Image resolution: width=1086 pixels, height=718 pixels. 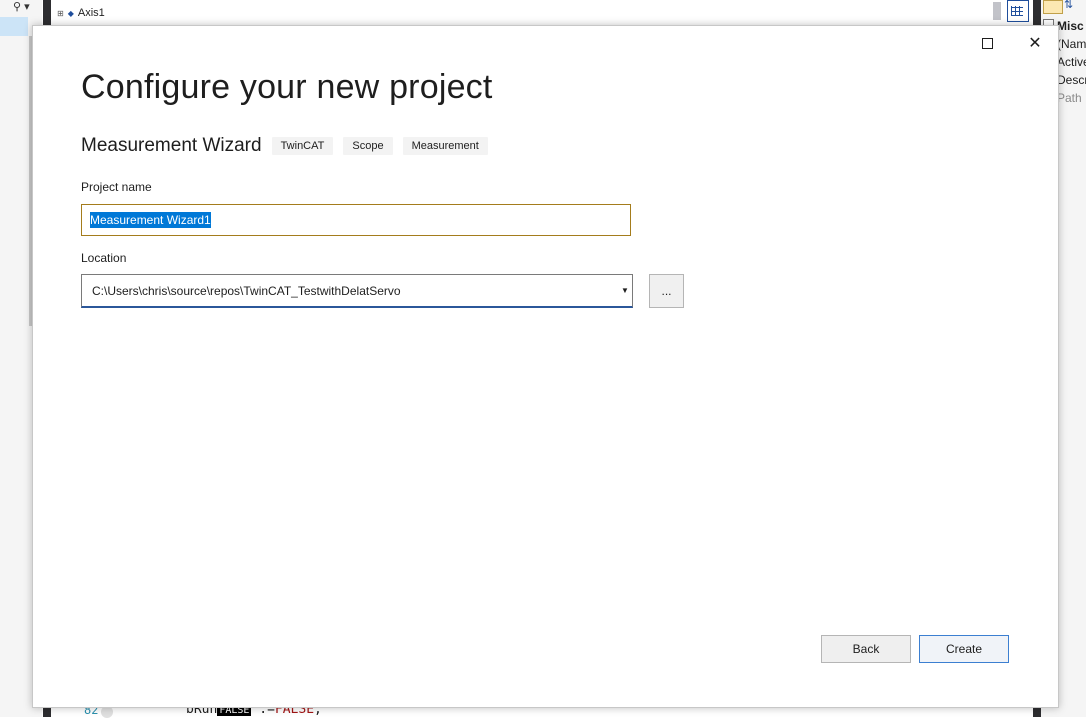 I want to click on property-path: Path, so click(x=1069, y=98).